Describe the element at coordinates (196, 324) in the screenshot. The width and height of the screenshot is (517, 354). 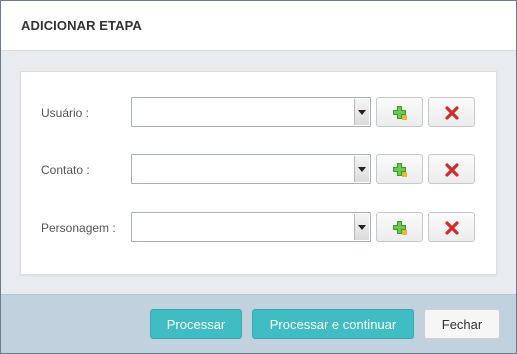
I see `processar-button: Processar` at that location.